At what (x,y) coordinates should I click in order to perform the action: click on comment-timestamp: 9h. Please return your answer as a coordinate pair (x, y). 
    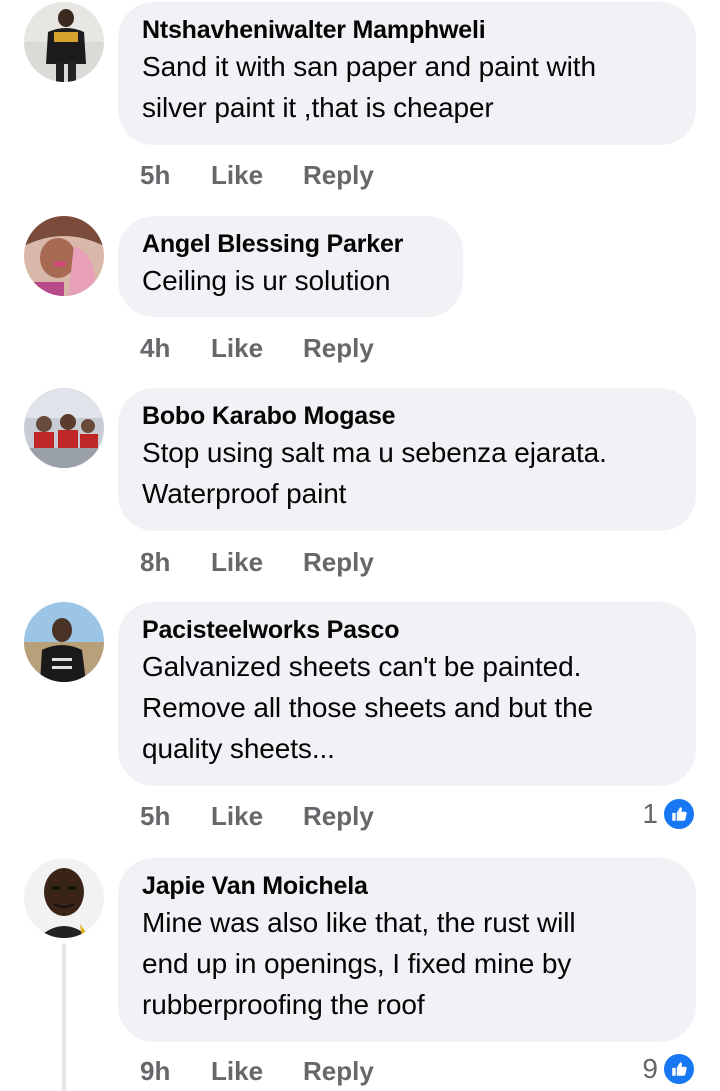
    Looking at the image, I should click on (155, 1071).